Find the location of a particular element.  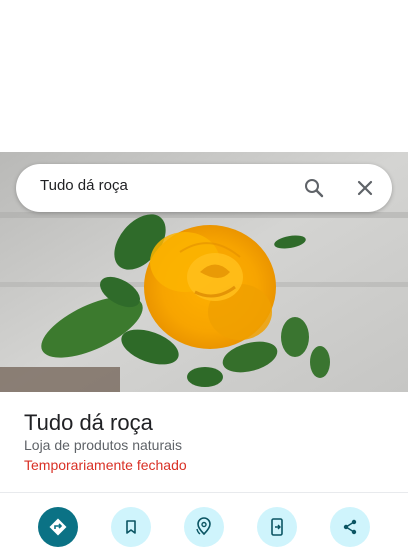

send-to-phone-button is located at coordinates (277, 527).